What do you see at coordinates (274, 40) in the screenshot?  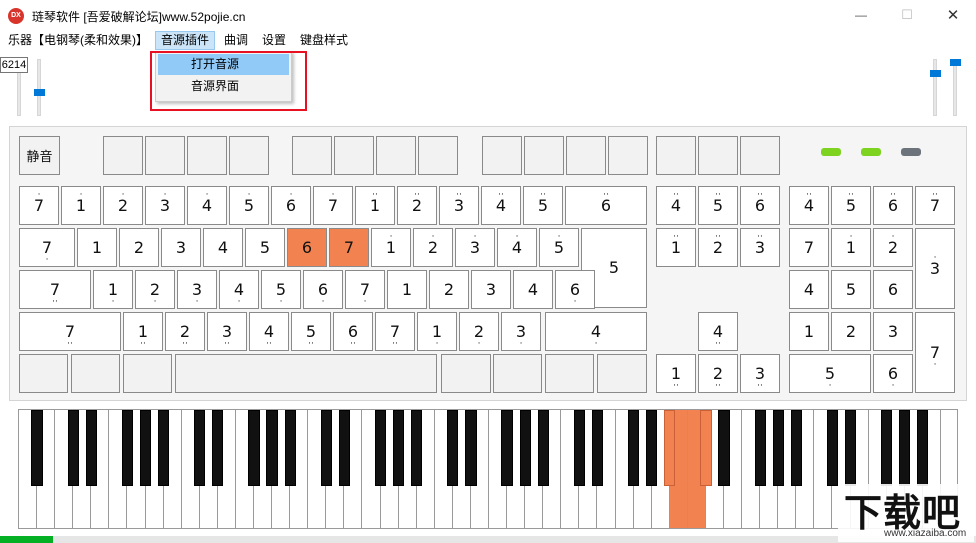 I see `menu-settings: 设置` at bounding box center [274, 40].